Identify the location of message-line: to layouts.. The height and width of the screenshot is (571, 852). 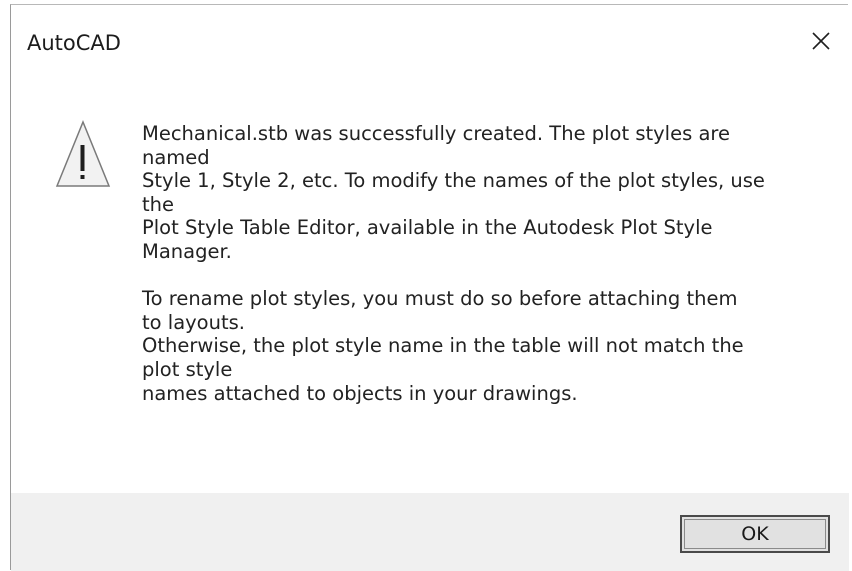
(193, 322).